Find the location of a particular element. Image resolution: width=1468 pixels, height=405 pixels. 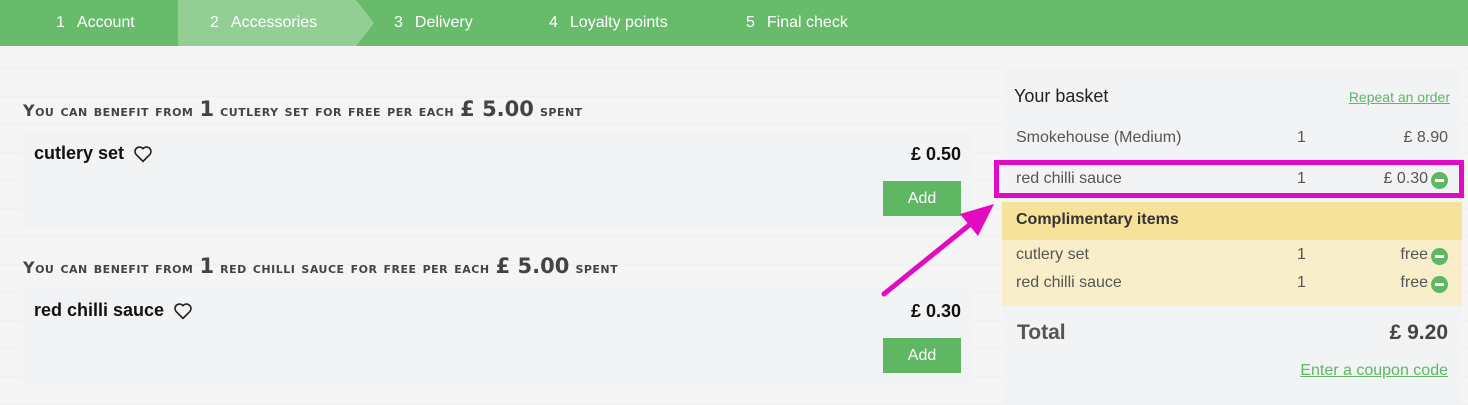

offer-item: cutlery set is located at coordinates (265, 110).